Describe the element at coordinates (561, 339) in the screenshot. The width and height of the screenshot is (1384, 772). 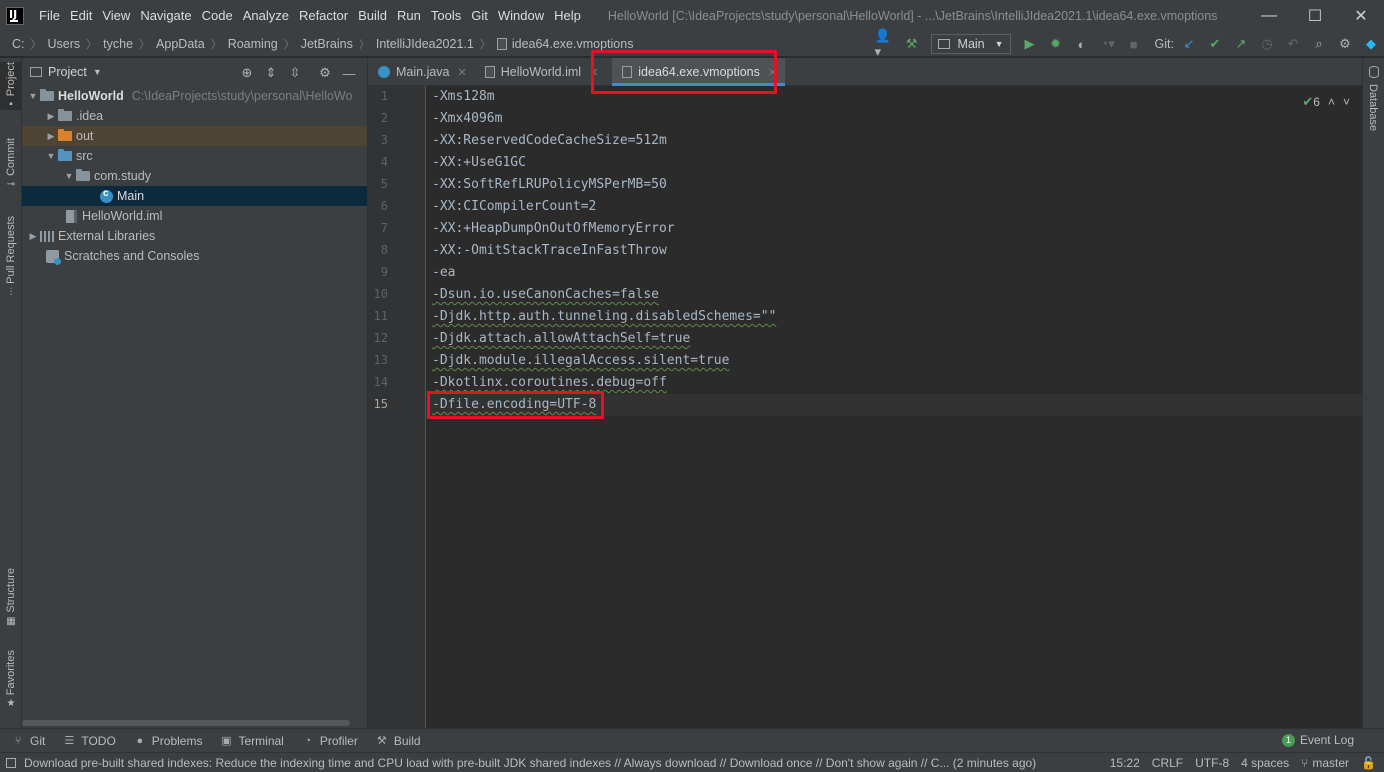
I see `code-line: -Djdk.attach.allowAttachSelf=true` at that location.